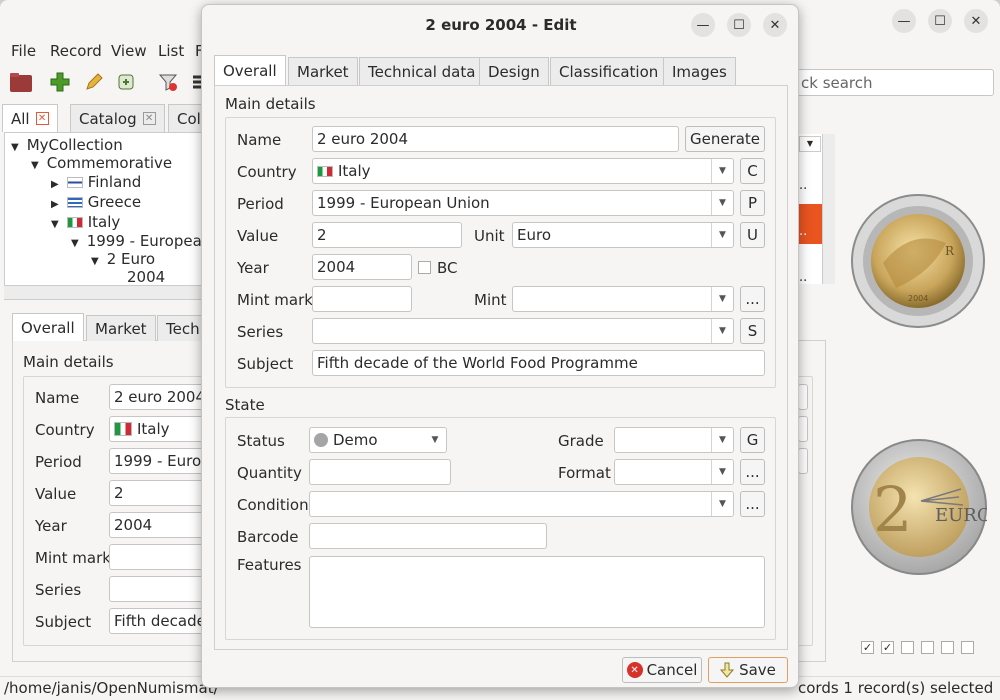  What do you see at coordinates (752, 203) in the screenshot?
I see `period-reference-button: P` at bounding box center [752, 203].